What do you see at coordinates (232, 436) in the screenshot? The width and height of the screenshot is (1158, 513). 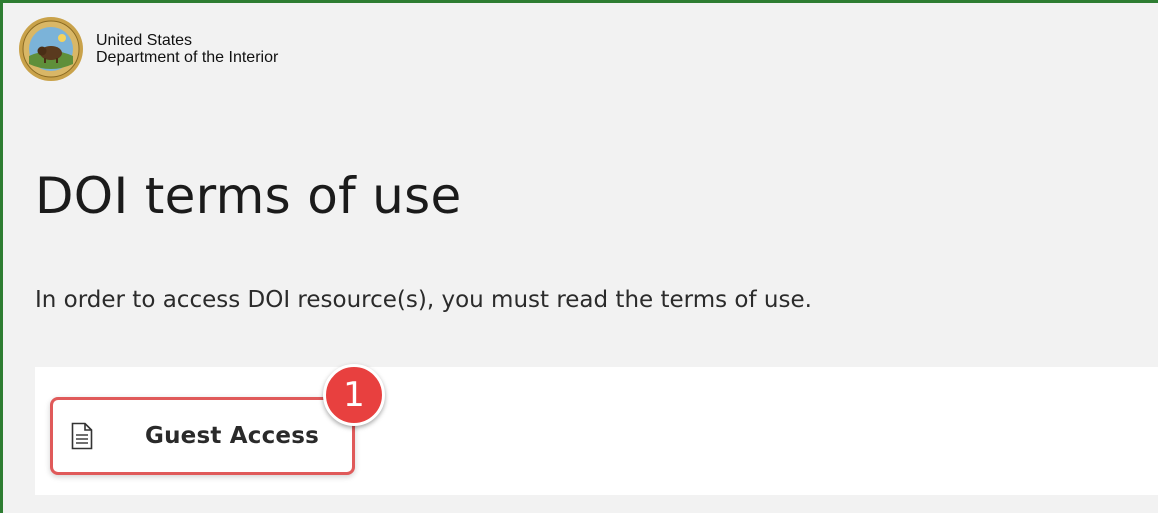 I see `terms-item-label: Guest Access` at bounding box center [232, 436].